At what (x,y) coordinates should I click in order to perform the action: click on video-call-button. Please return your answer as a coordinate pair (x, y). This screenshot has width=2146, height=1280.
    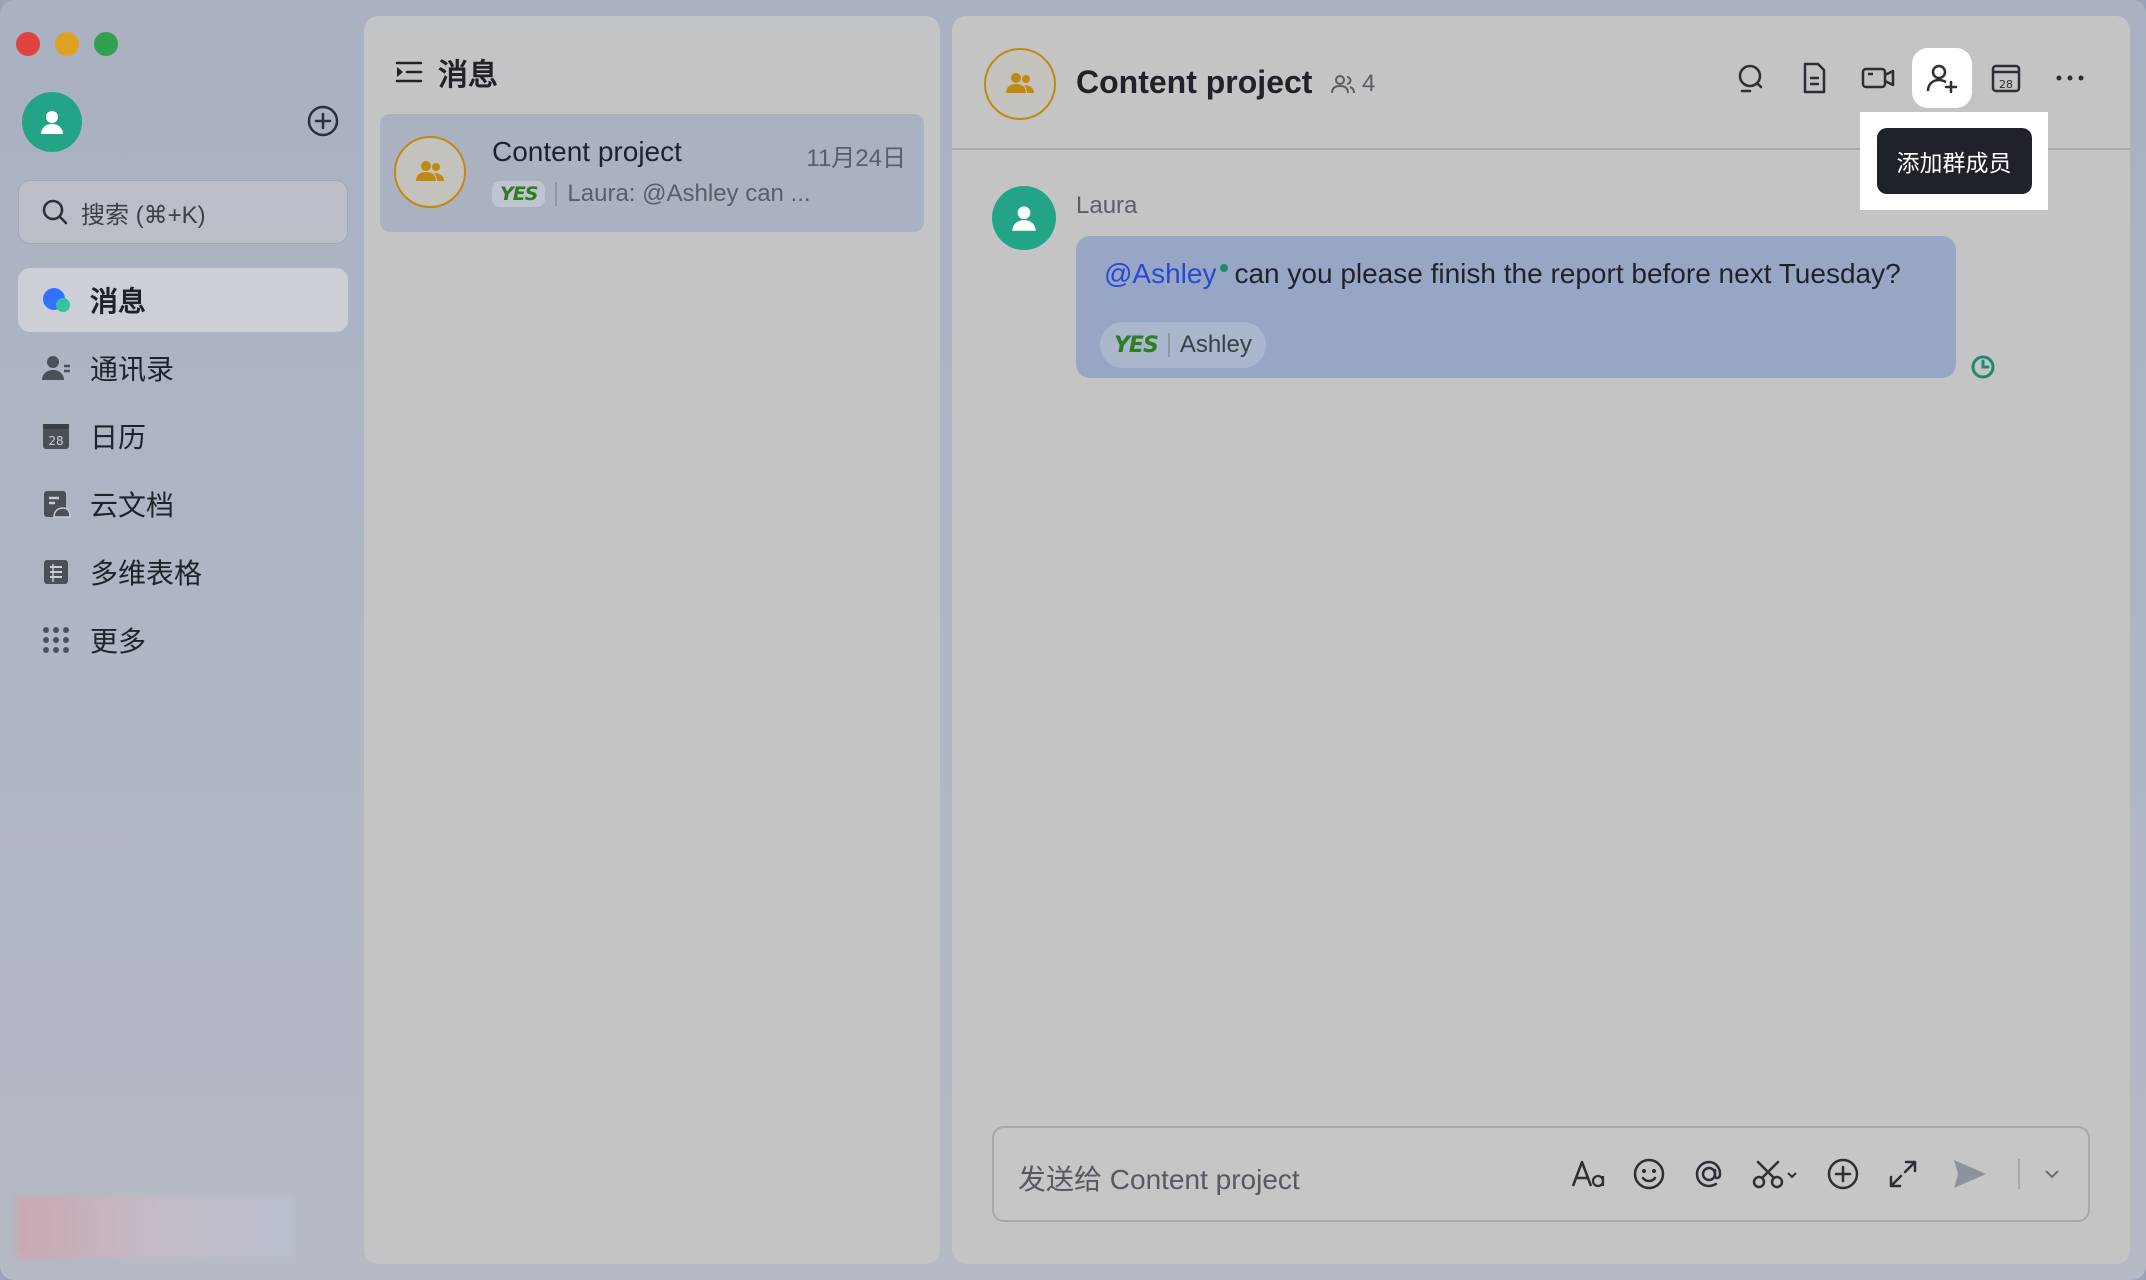
    Looking at the image, I should click on (1878, 78).